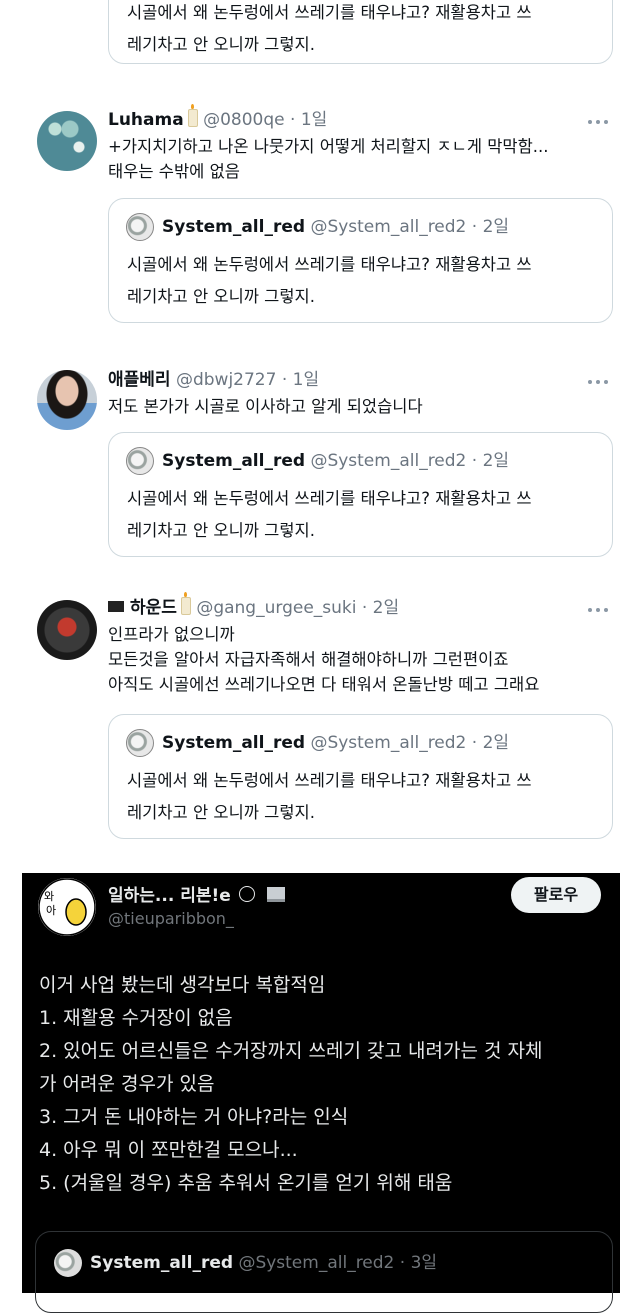  I want to click on tweet-text-line: 1. 재활용 수거장이 없음, so click(136, 1018).